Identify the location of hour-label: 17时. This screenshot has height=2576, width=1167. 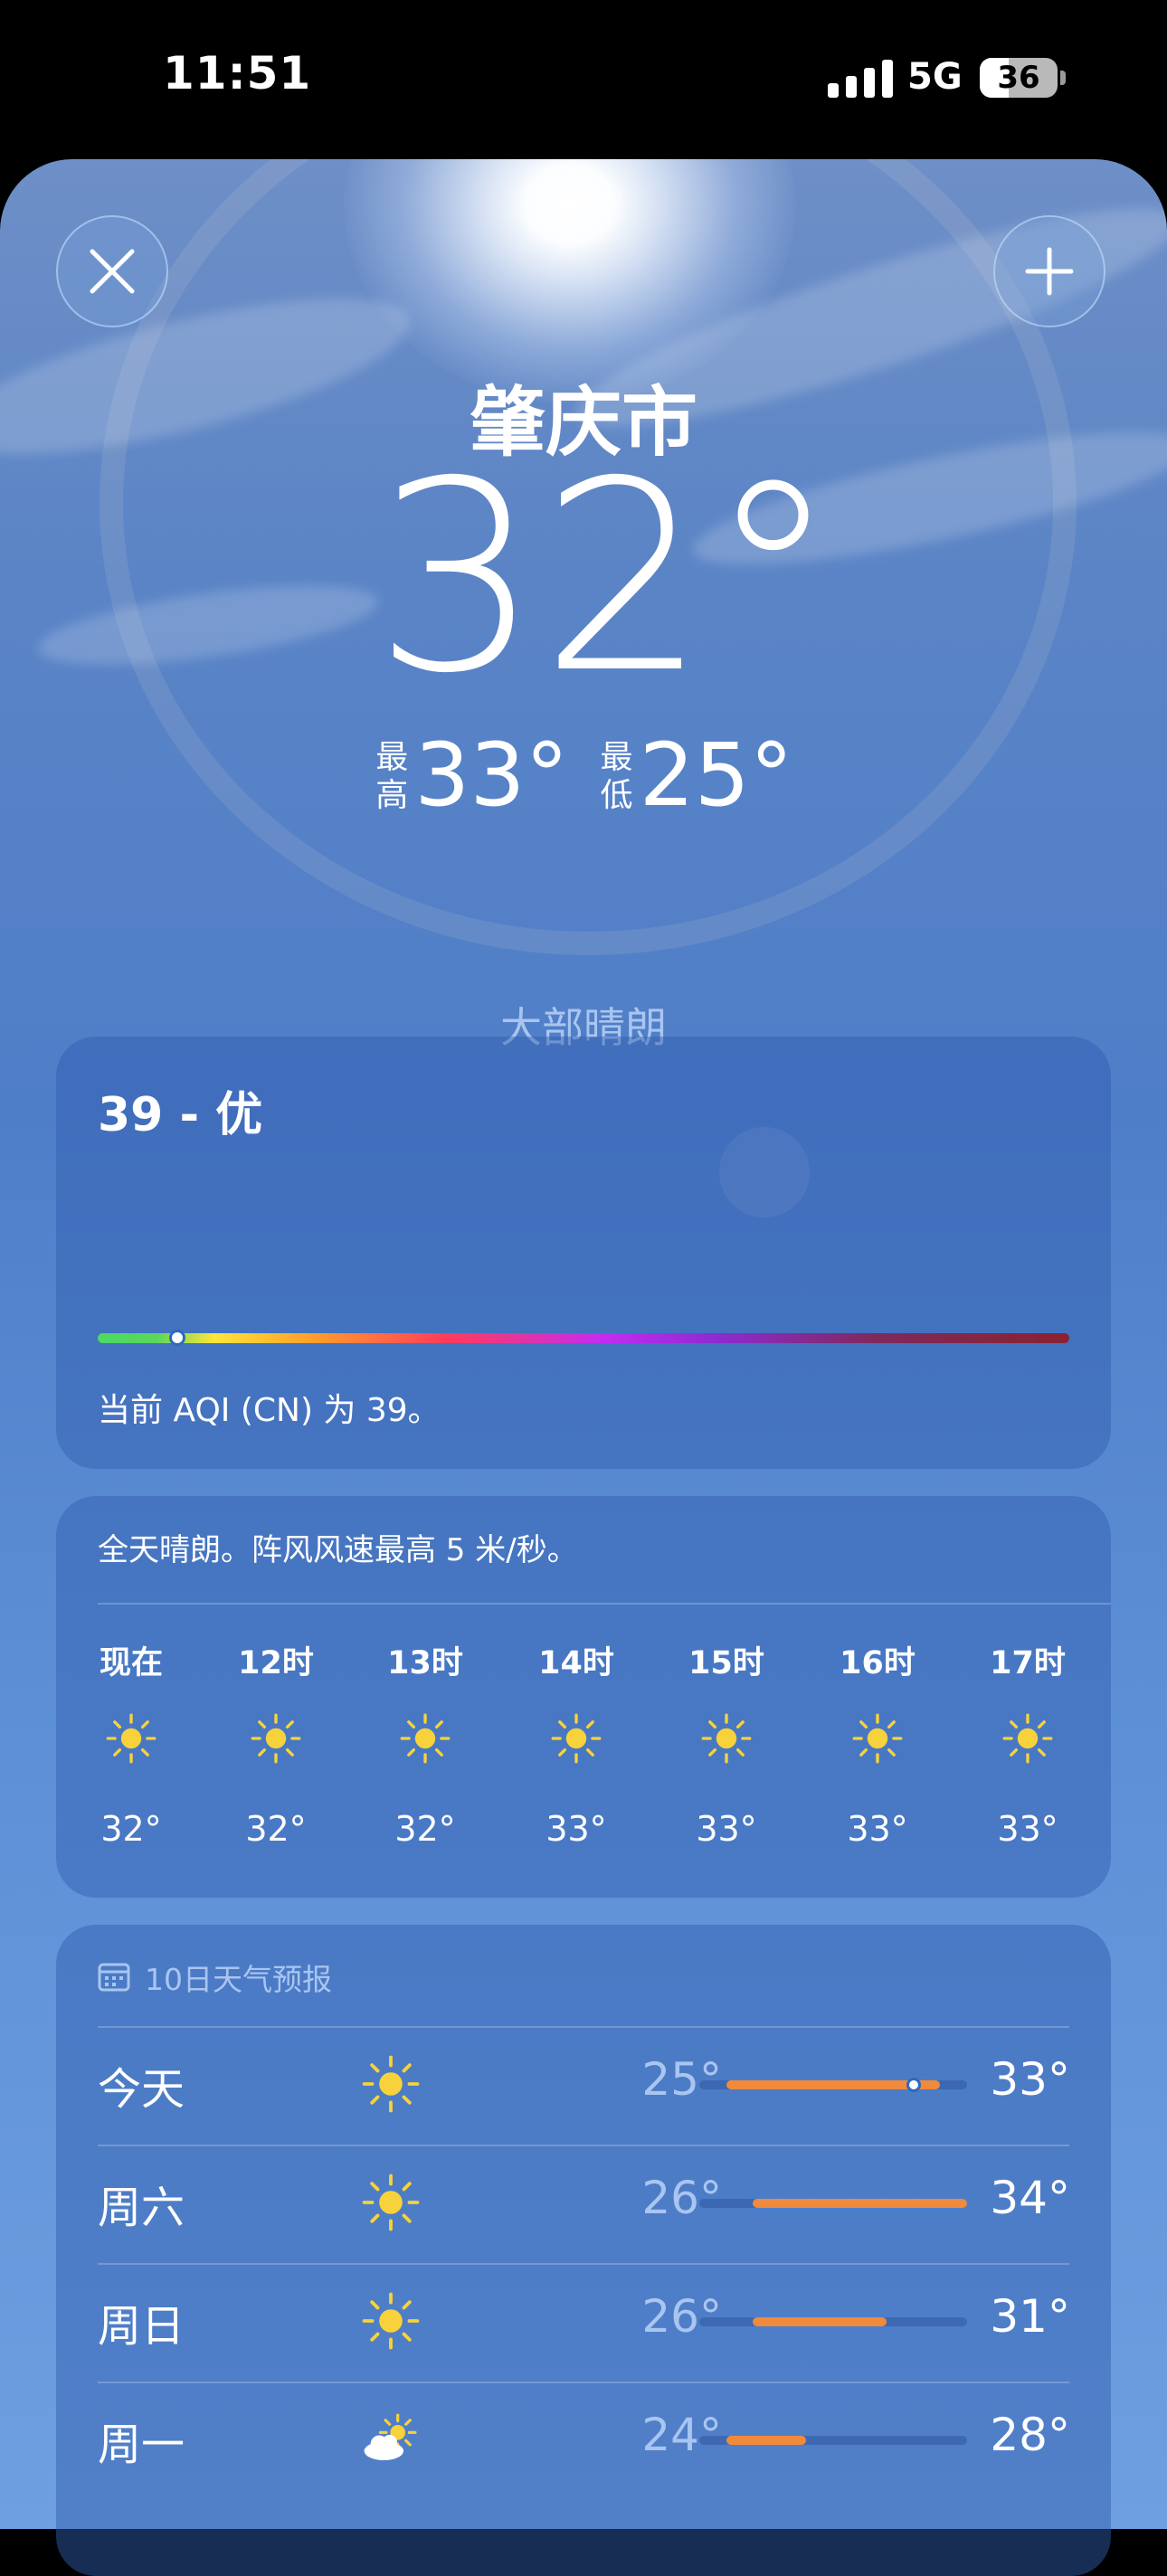
(1028, 1663).